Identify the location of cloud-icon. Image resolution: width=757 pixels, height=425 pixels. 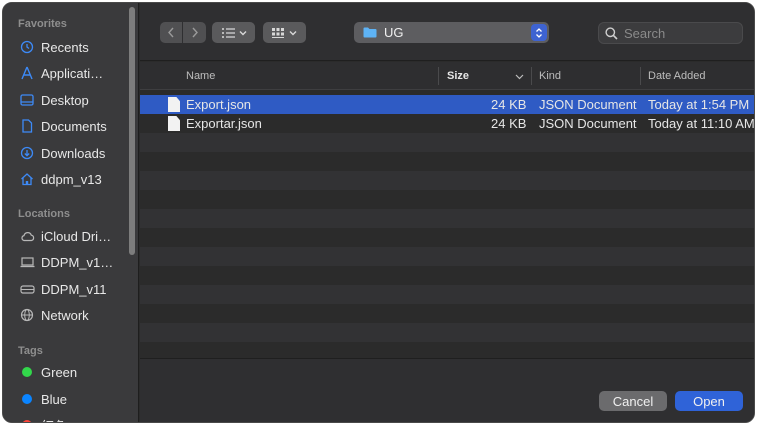
(27, 236).